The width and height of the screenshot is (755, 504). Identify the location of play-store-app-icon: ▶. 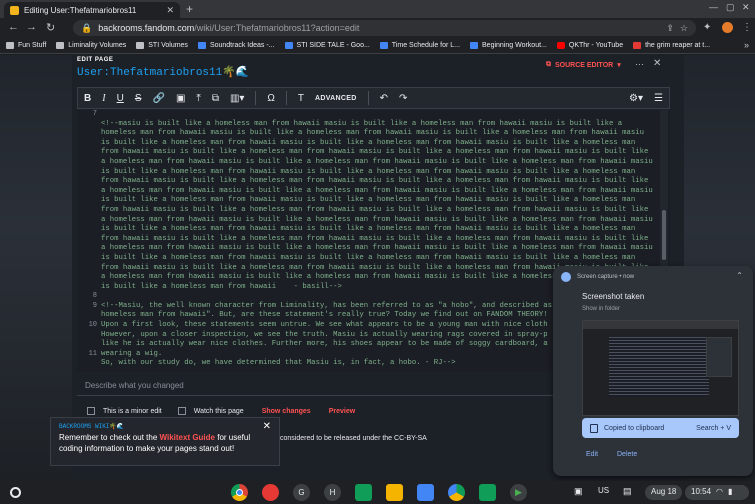
(518, 492).